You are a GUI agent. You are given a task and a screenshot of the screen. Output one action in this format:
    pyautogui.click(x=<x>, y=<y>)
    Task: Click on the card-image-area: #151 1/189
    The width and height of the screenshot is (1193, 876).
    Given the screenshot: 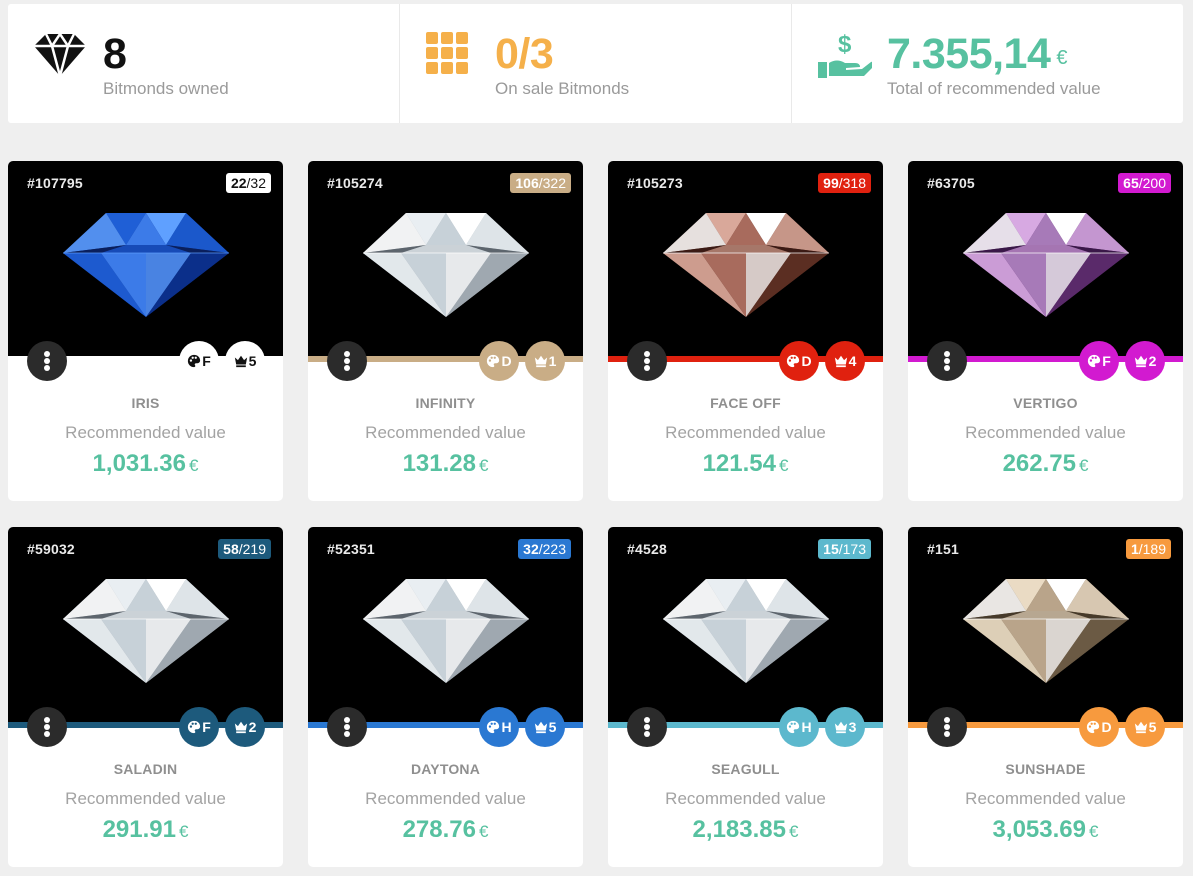 What is the action you would take?
    pyautogui.click(x=1045, y=626)
    